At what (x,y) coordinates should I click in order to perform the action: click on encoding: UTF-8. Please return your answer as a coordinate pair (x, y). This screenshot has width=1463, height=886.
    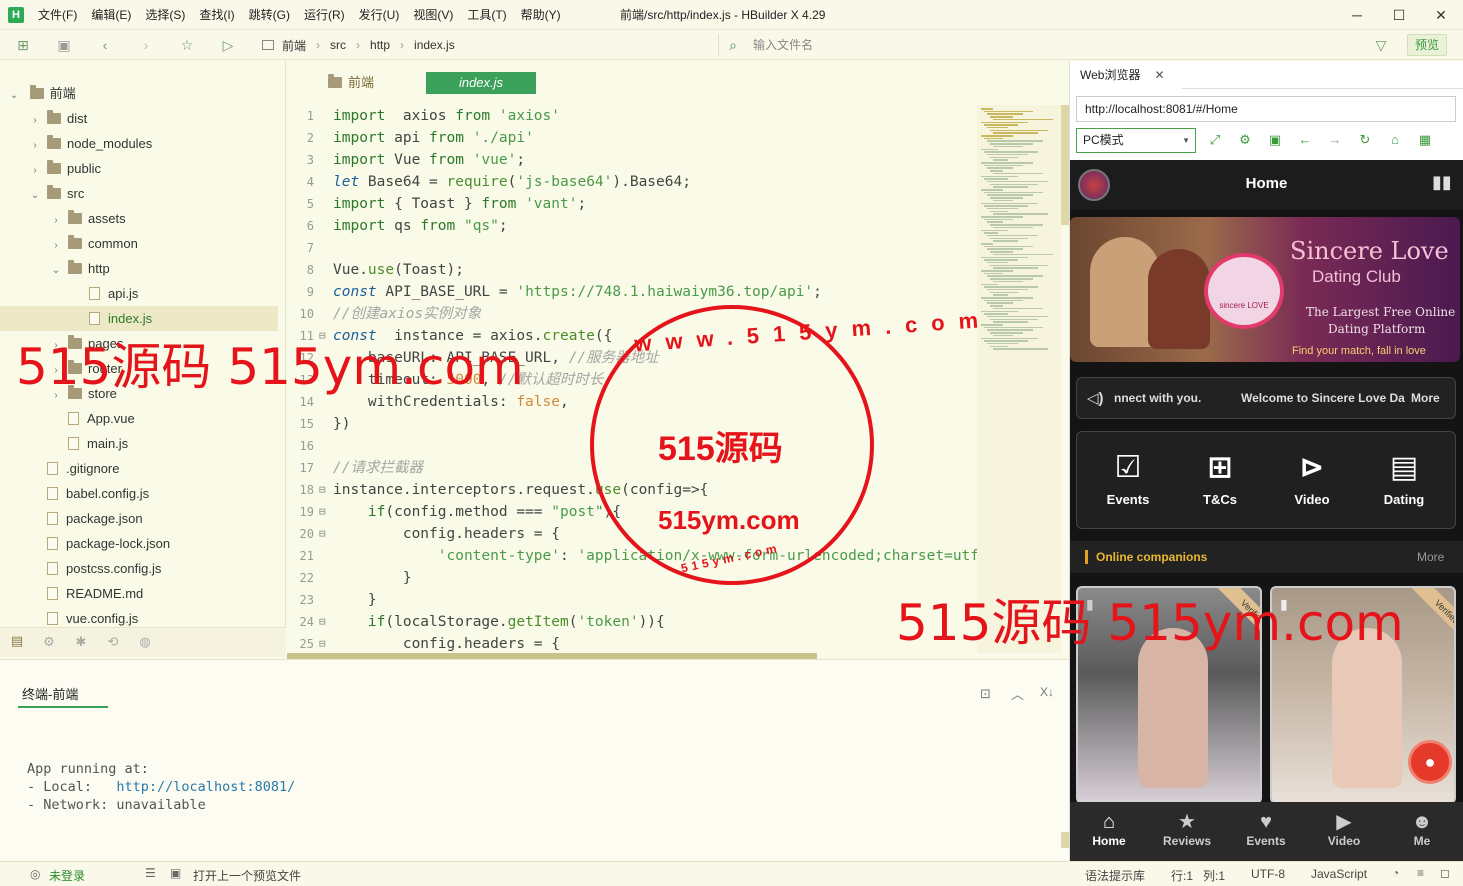
    Looking at the image, I should click on (1268, 874).